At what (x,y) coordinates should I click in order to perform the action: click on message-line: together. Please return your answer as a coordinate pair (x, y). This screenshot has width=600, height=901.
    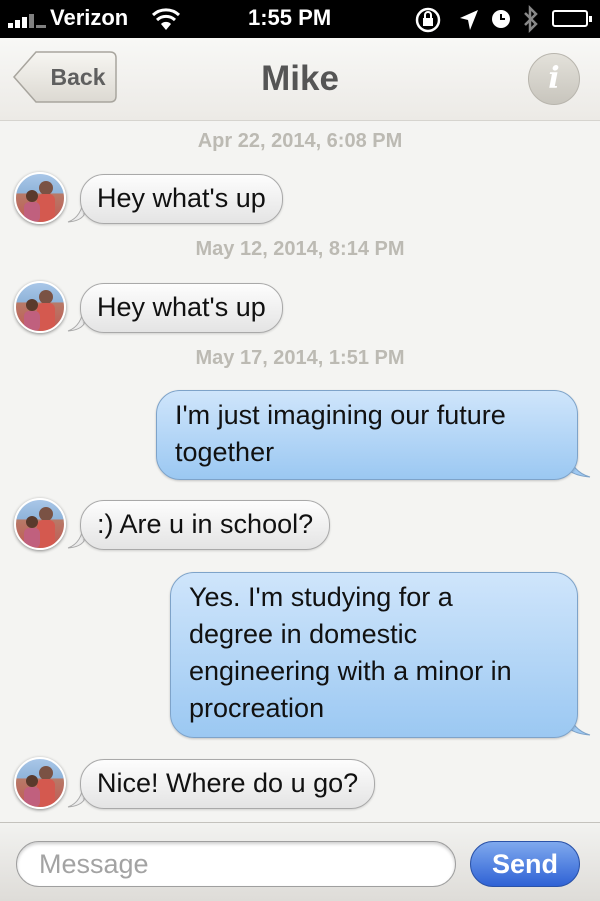
    Looking at the image, I should click on (225, 452).